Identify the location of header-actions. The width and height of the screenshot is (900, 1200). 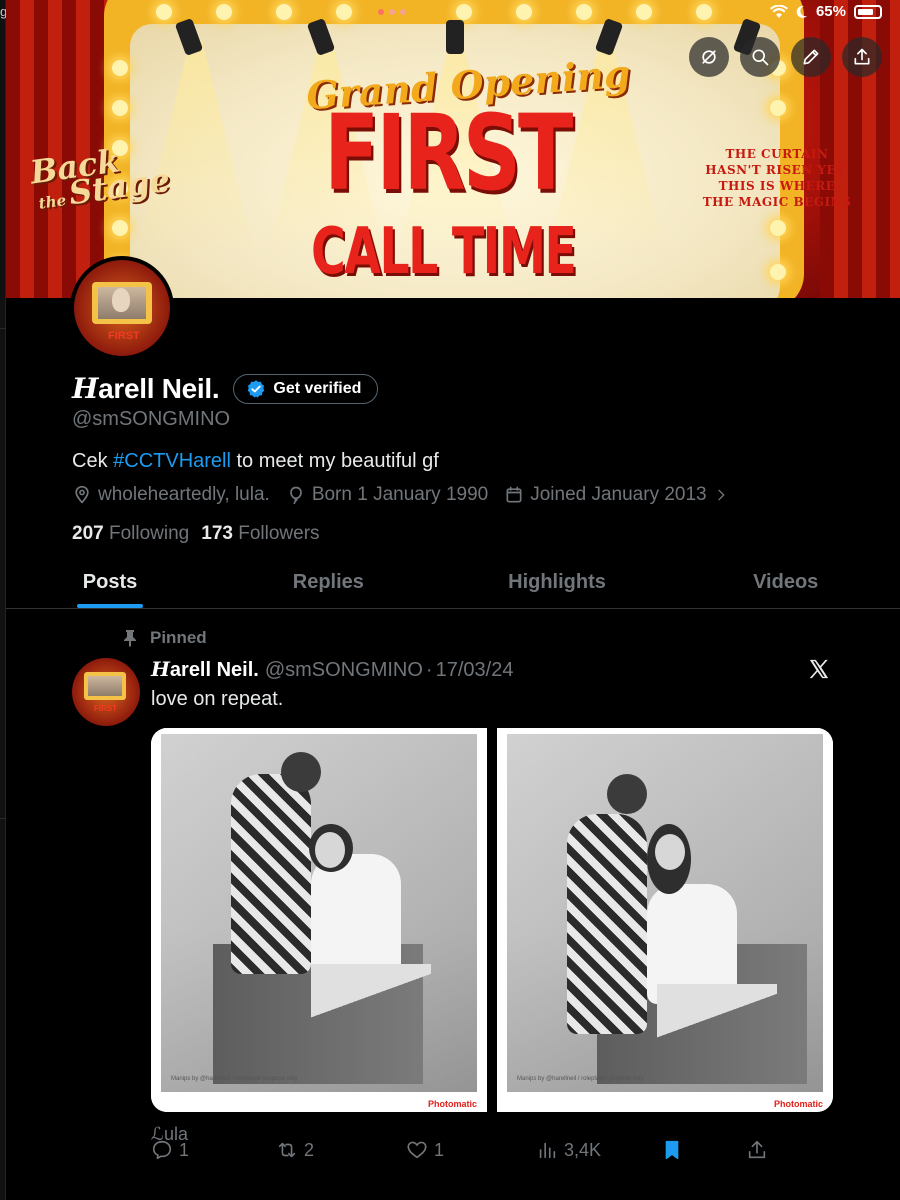
(785, 57).